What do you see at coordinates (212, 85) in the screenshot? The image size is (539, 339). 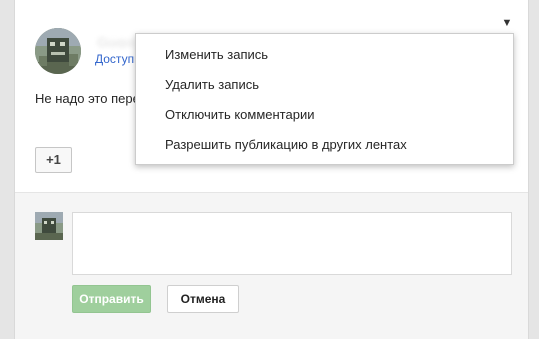 I see `menu-item-delete-post: Удалить запись` at bounding box center [212, 85].